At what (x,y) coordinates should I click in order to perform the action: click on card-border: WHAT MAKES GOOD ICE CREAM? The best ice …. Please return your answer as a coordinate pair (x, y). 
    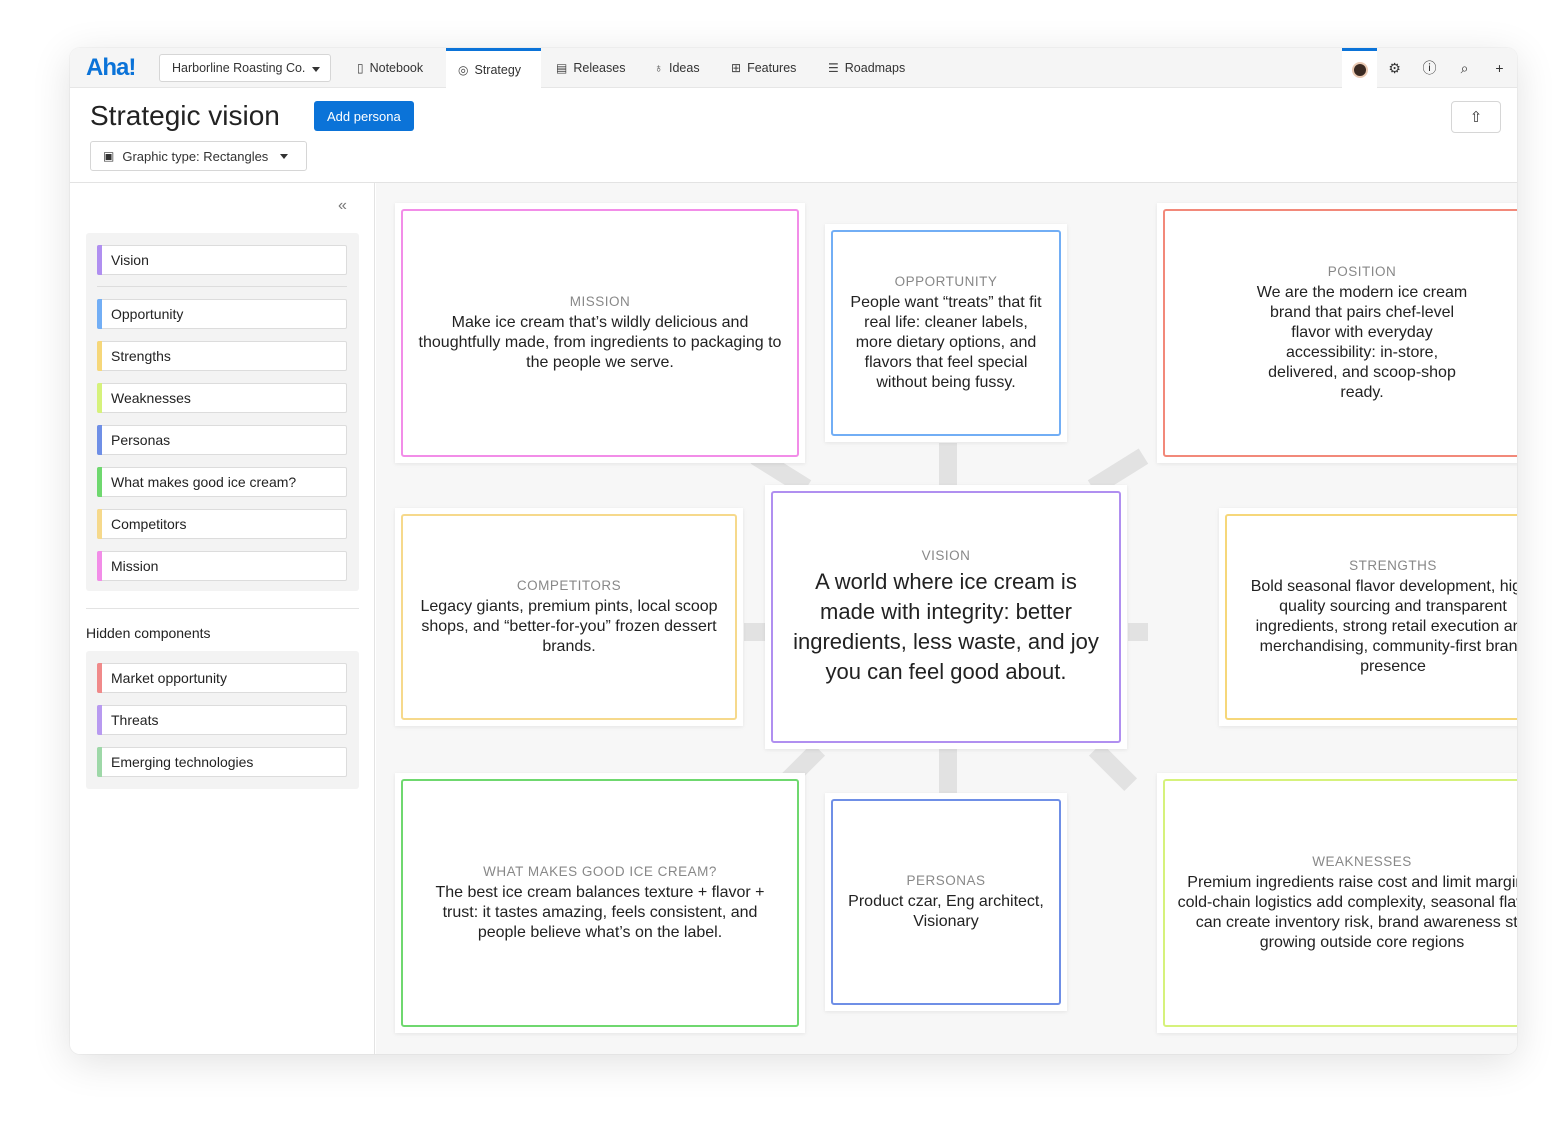
    Looking at the image, I should click on (600, 903).